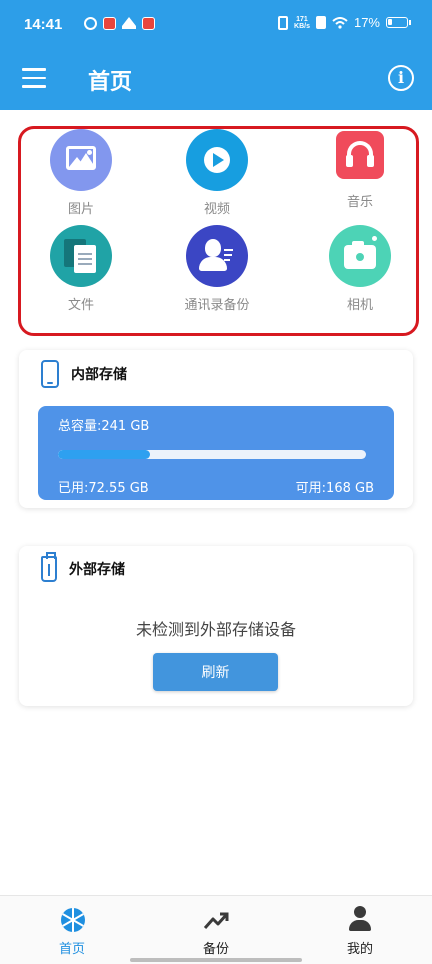  Describe the element at coordinates (360, 155) in the screenshot. I see `headphones-icon` at that location.